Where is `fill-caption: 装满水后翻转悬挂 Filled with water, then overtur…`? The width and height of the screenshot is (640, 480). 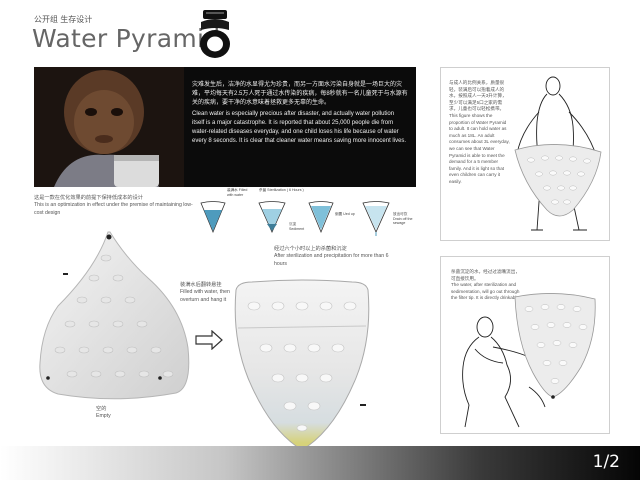 fill-caption: 装满水后翻转悬挂 Filled with water, then overtur… is located at coordinates (205, 292).